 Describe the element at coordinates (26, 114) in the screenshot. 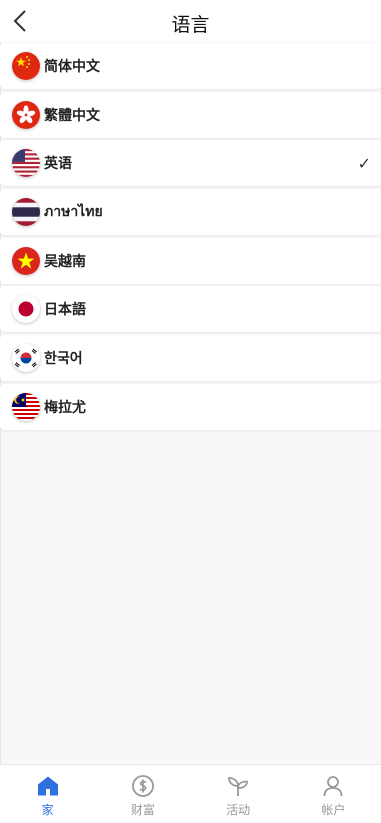

I see `hongkong-flag-icon` at that location.